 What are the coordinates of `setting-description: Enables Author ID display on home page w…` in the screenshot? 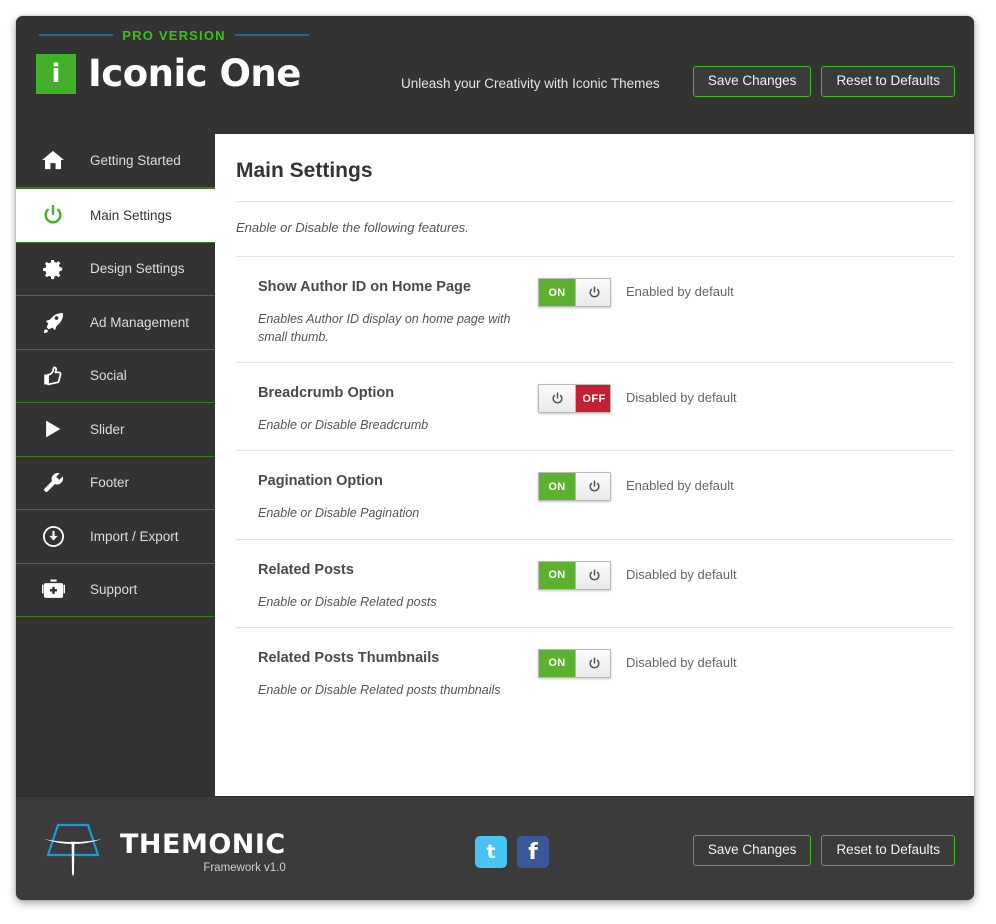 It's located at (384, 328).